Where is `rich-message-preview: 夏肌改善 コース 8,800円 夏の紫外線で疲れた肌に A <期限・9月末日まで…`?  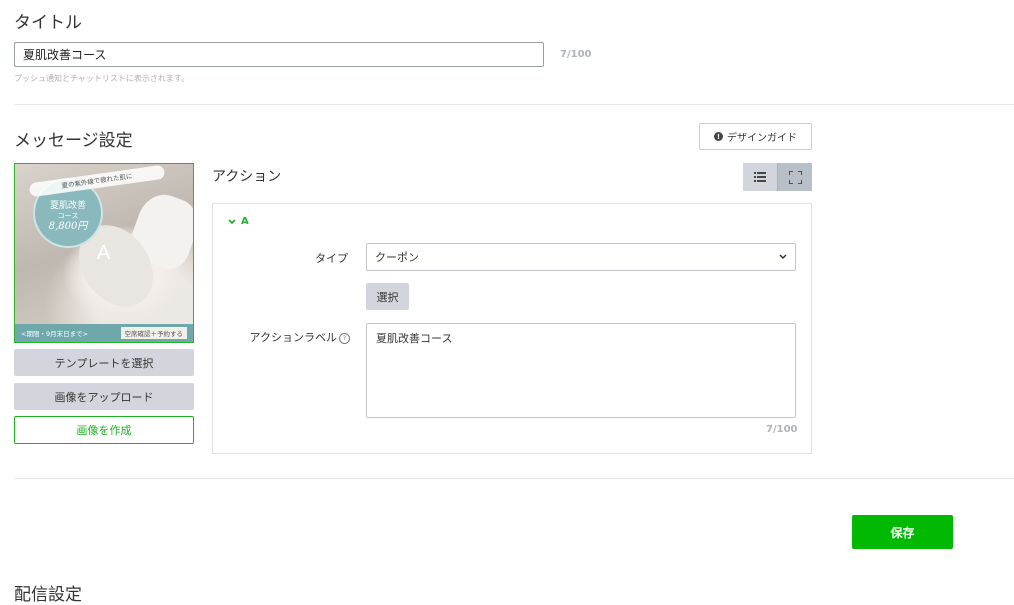
rich-message-preview: 夏肌改善 コース 8,800円 夏の紫外線で疲れた肌に A <期限・9月末日まで… is located at coordinates (104, 253).